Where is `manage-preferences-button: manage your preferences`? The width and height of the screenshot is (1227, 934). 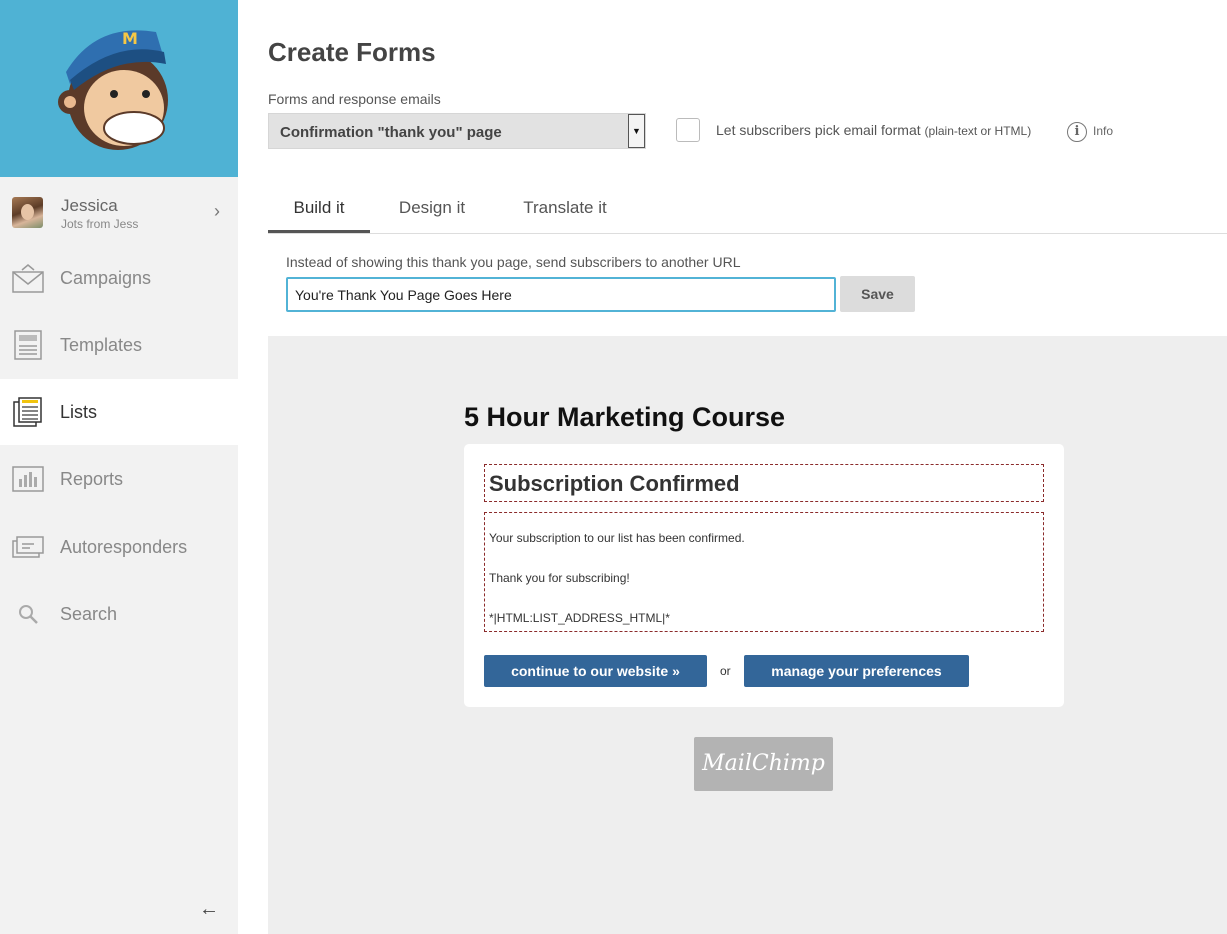 manage-preferences-button: manage your preferences is located at coordinates (856, 671).